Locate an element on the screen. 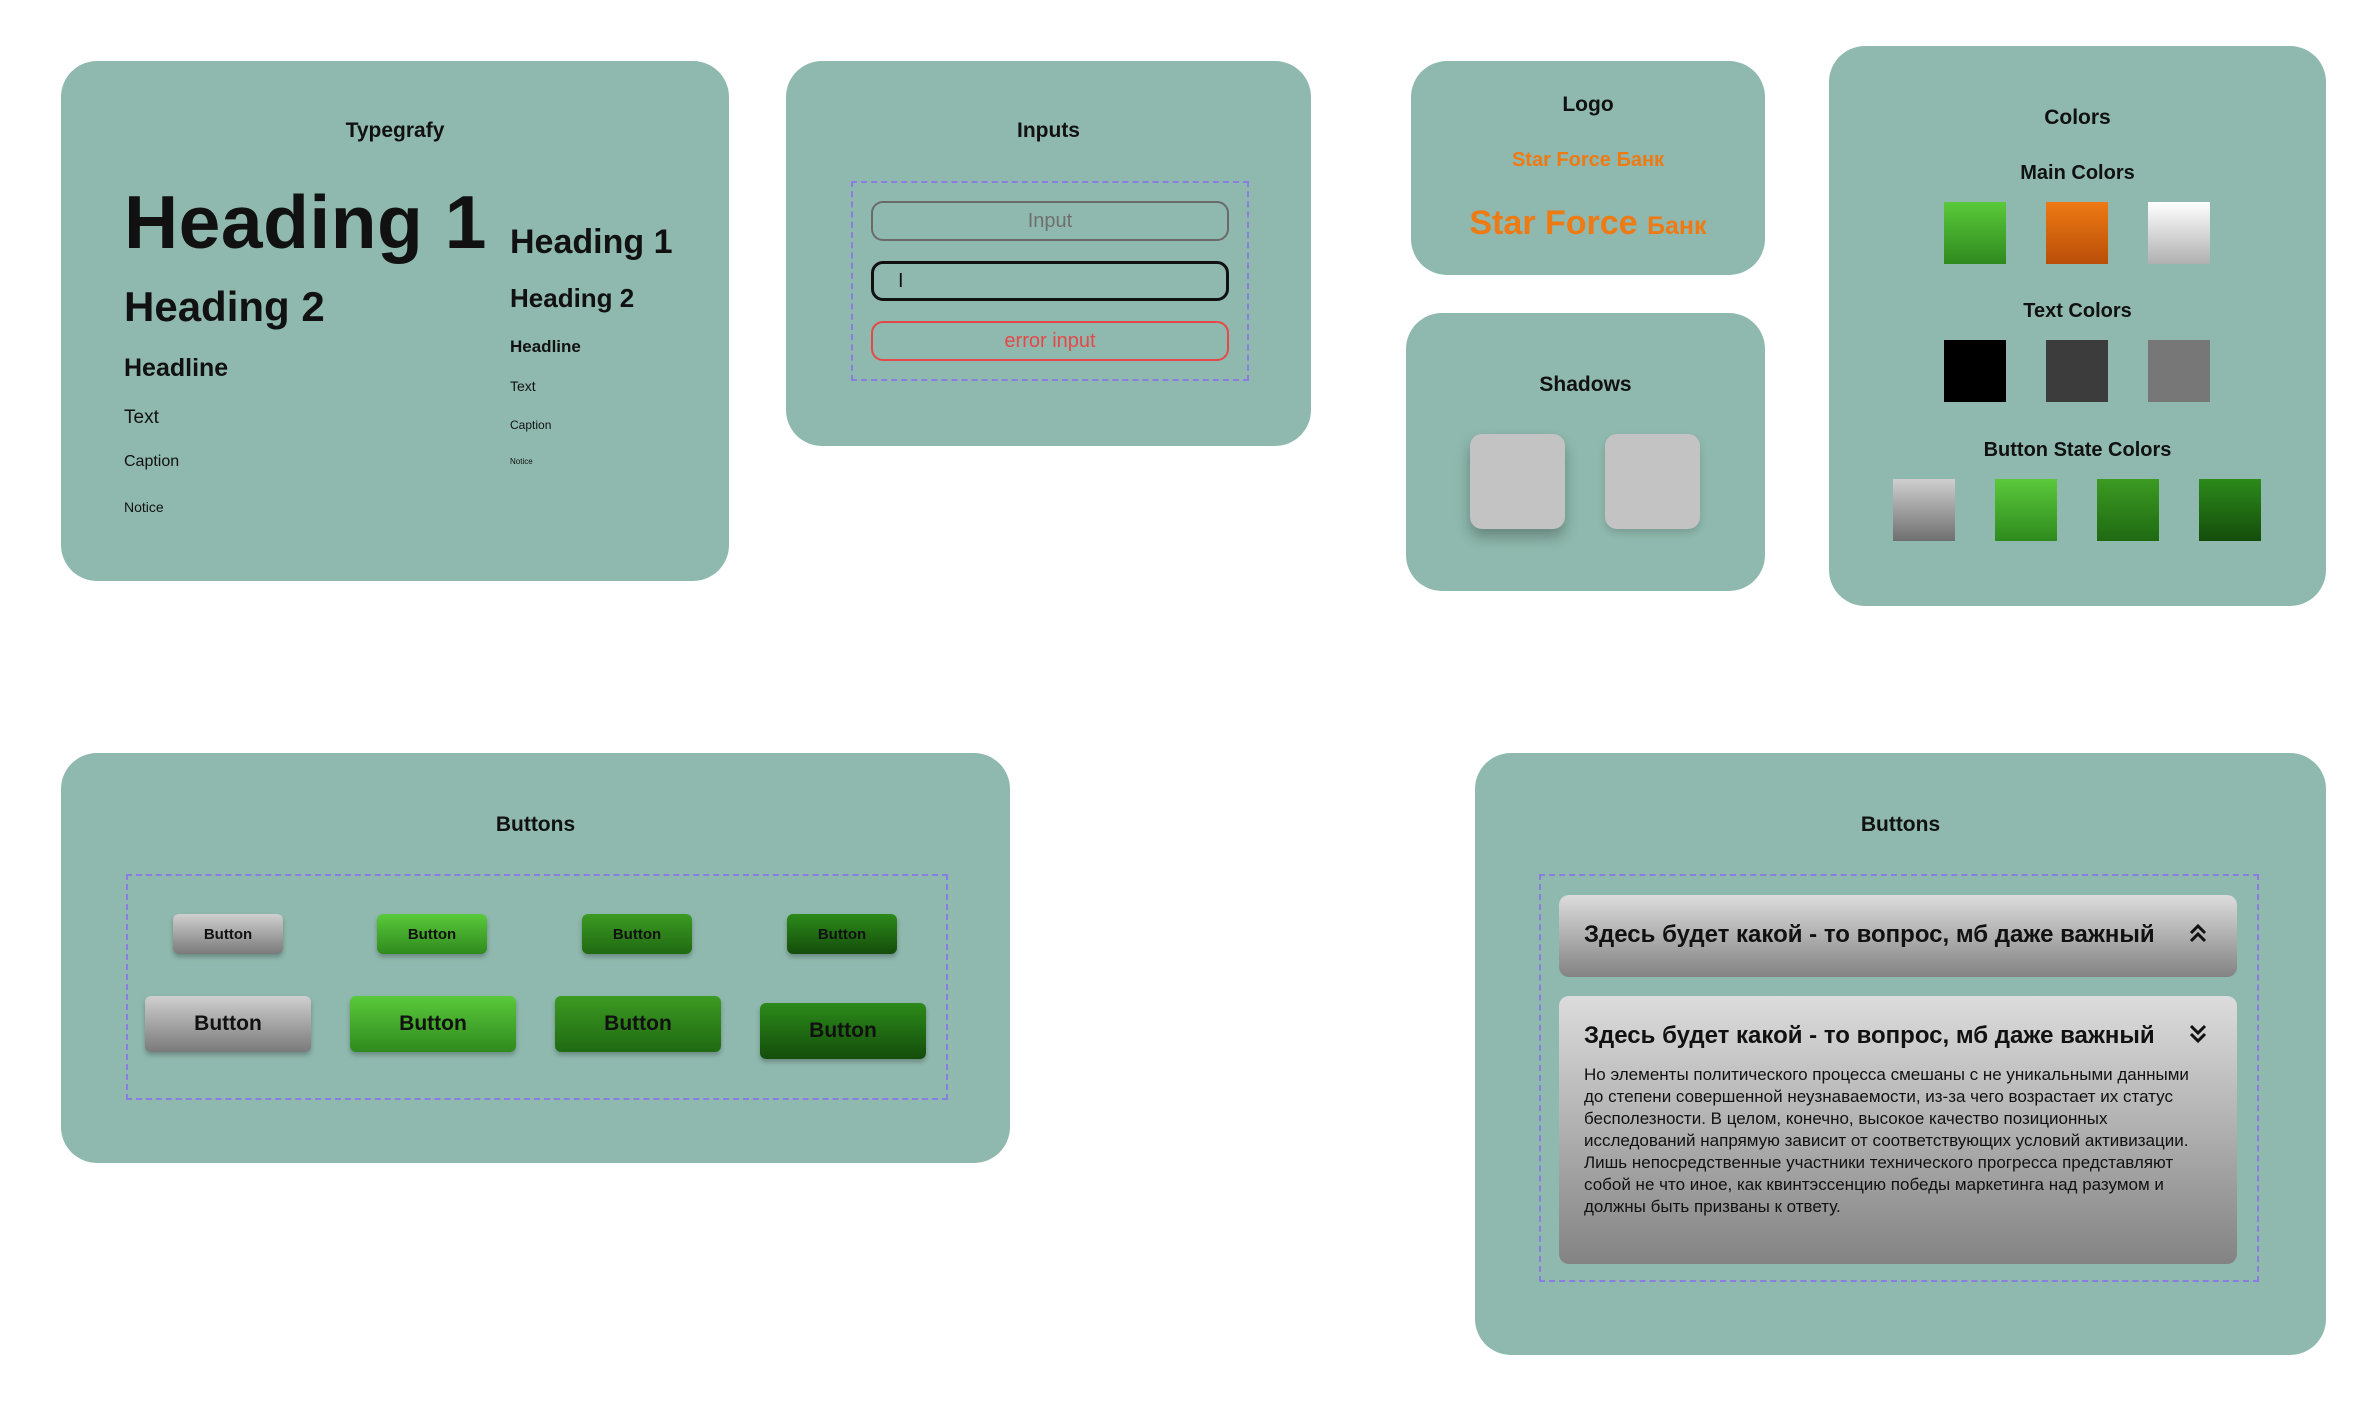  inputs-card: Inputs Input I error input is located at coordinates (1048, 253).